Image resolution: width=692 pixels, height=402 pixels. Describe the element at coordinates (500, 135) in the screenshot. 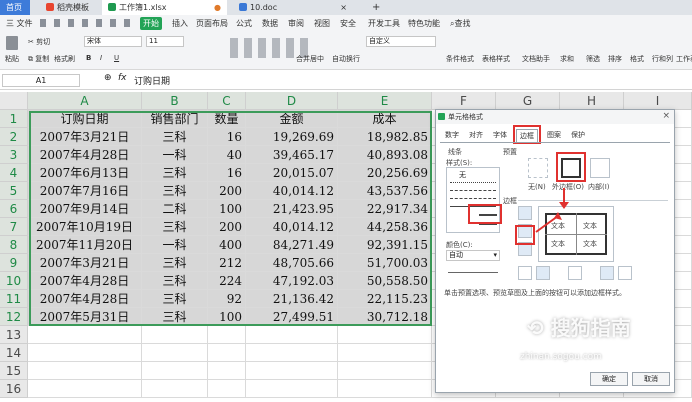

I see `tab-font: 字体` at that location.